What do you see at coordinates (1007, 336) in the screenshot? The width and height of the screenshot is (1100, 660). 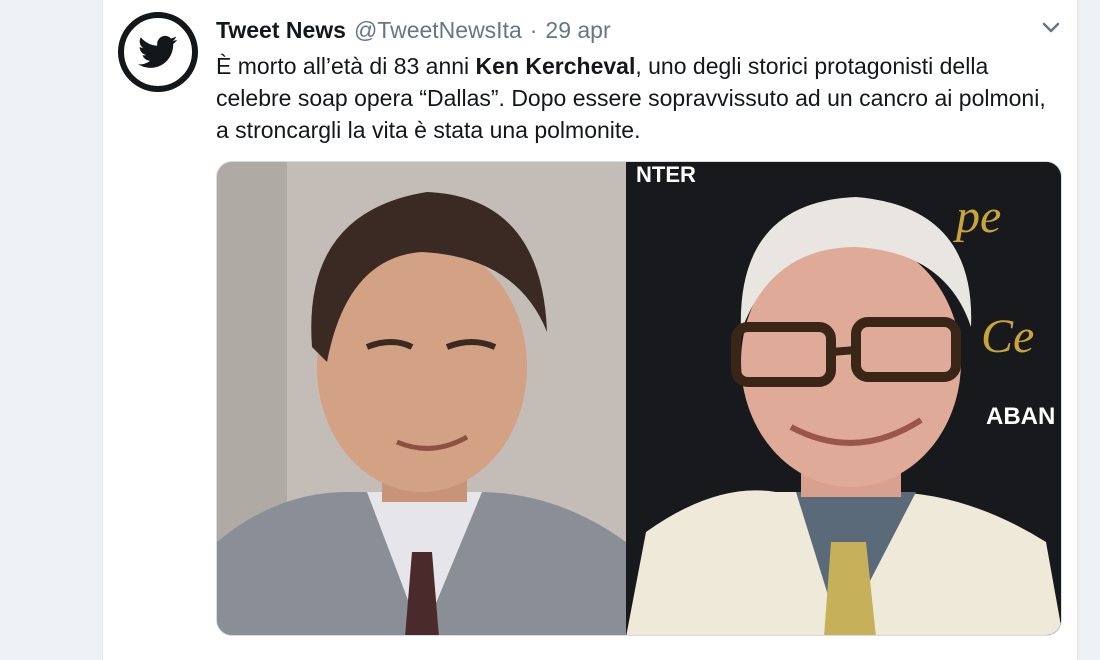 I see `signage-text-script-2: Ce` at bounding box center [1007, 336].